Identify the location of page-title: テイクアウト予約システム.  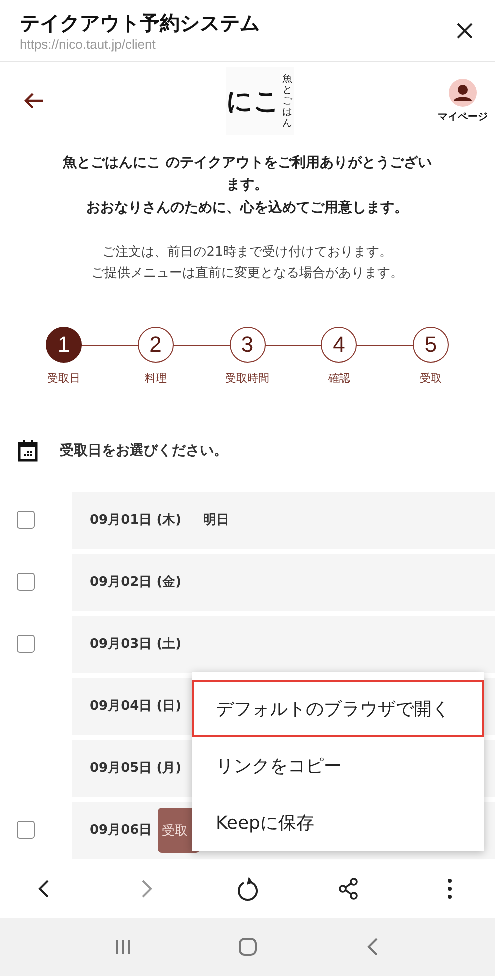
(140, 23).